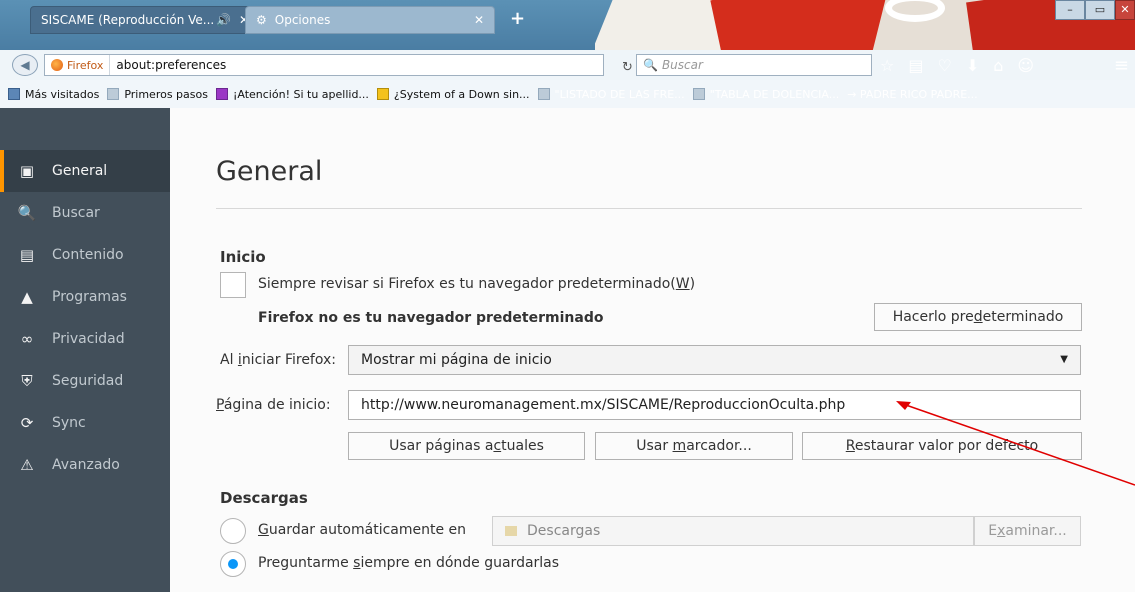 Image resolution: width=1135 pixels, height=592 pixels. I want to click on sidebar-item-label: Sync, so click(69, 423).